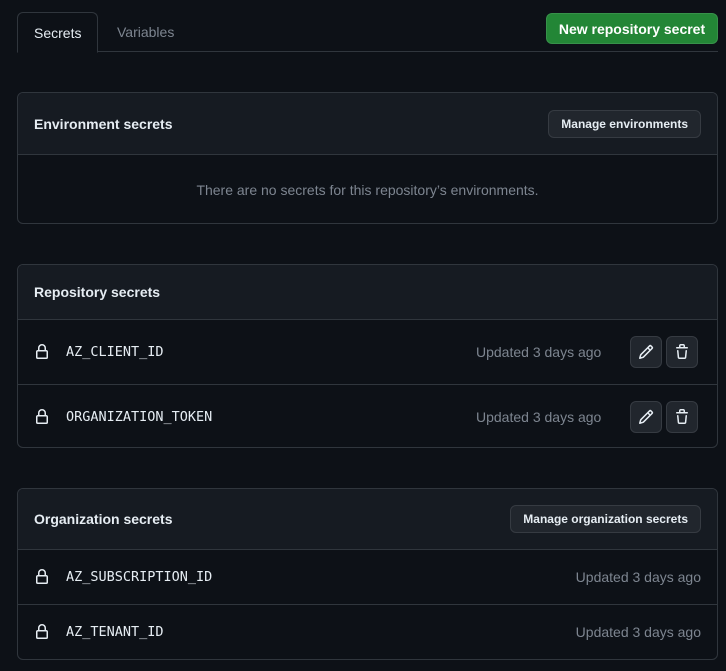  I want to click on tab-variables: Variables, so click(145, 32).